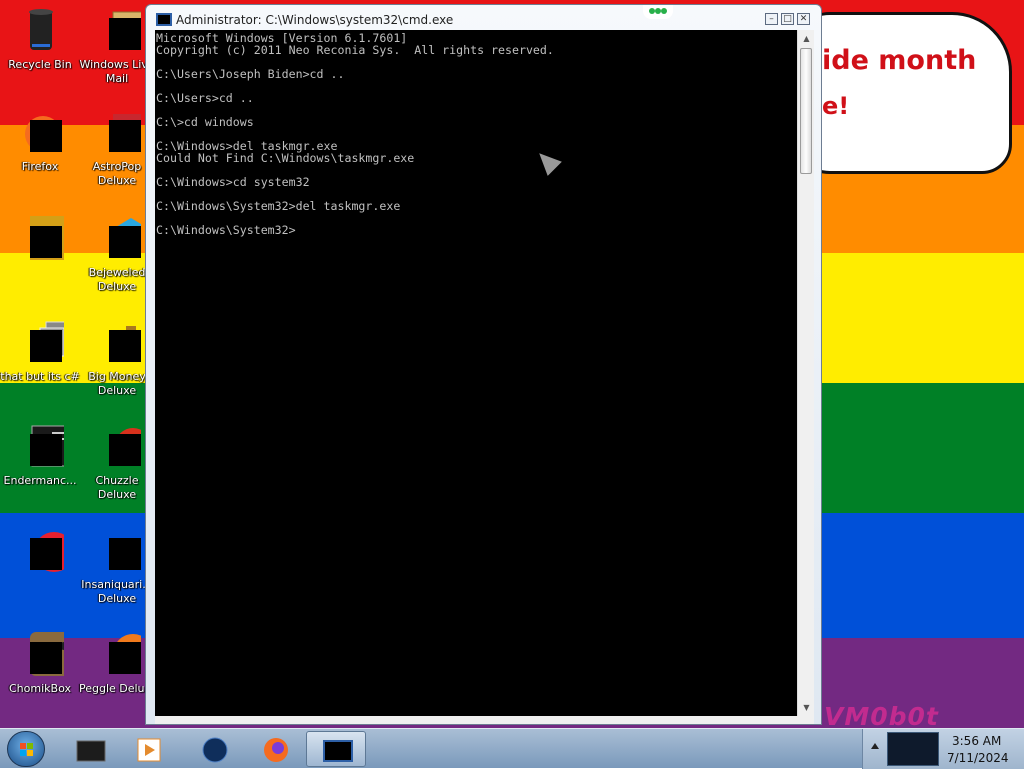  What do you see at coordinates (278, 206) in the screenshot?
I see `console-line: C:\Windows\System32>del taskmgr.exe` at bounding box center [278, 206].